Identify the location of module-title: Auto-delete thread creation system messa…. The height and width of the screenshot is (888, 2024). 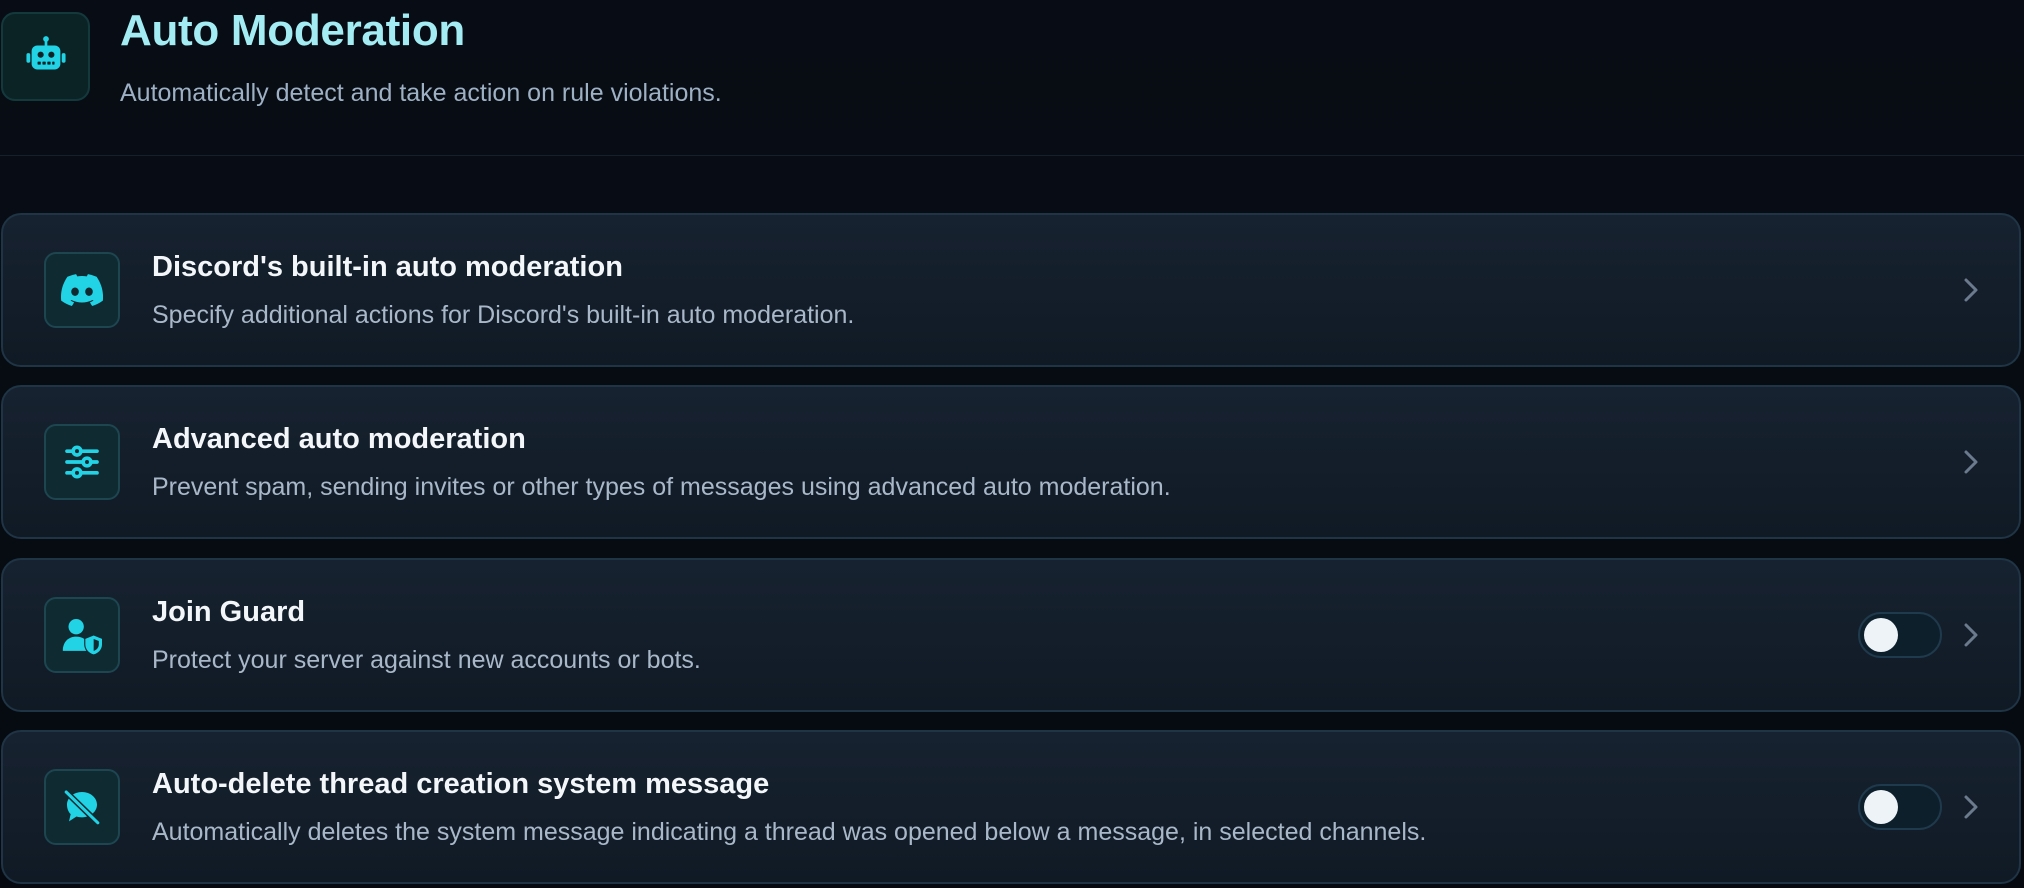
(461, 784).